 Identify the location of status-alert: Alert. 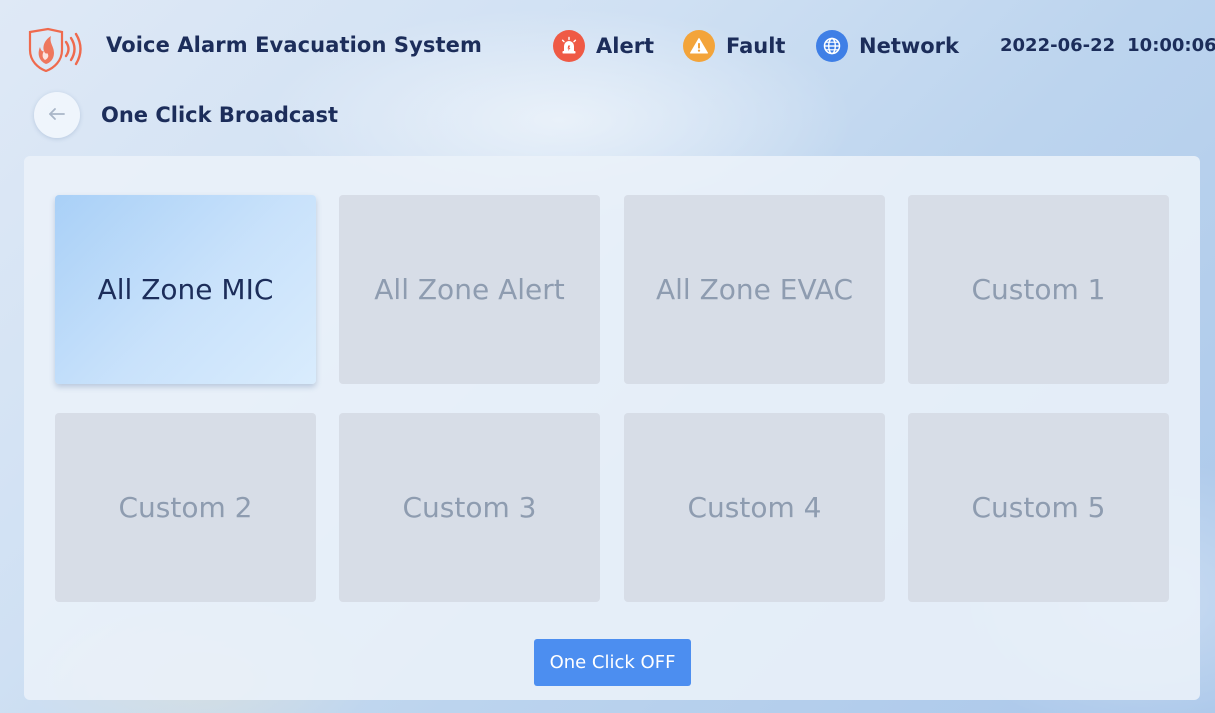
(603, 46).